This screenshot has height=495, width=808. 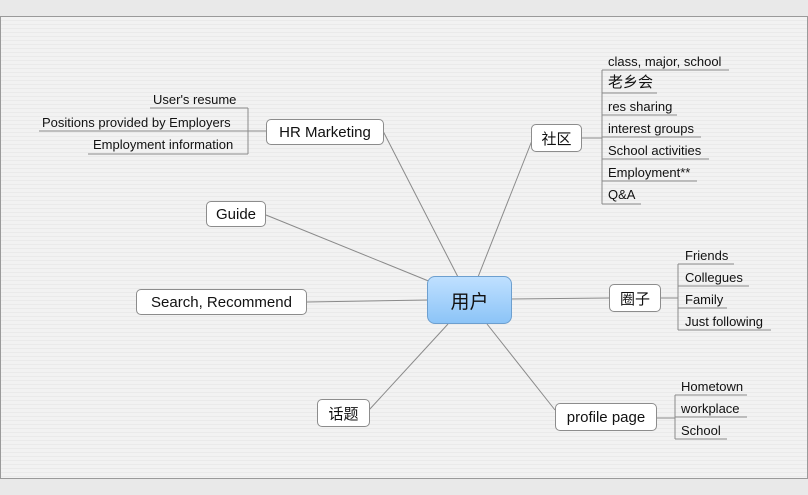 I want to click on node-profile-page: profile page, so click(x=606, y=417).